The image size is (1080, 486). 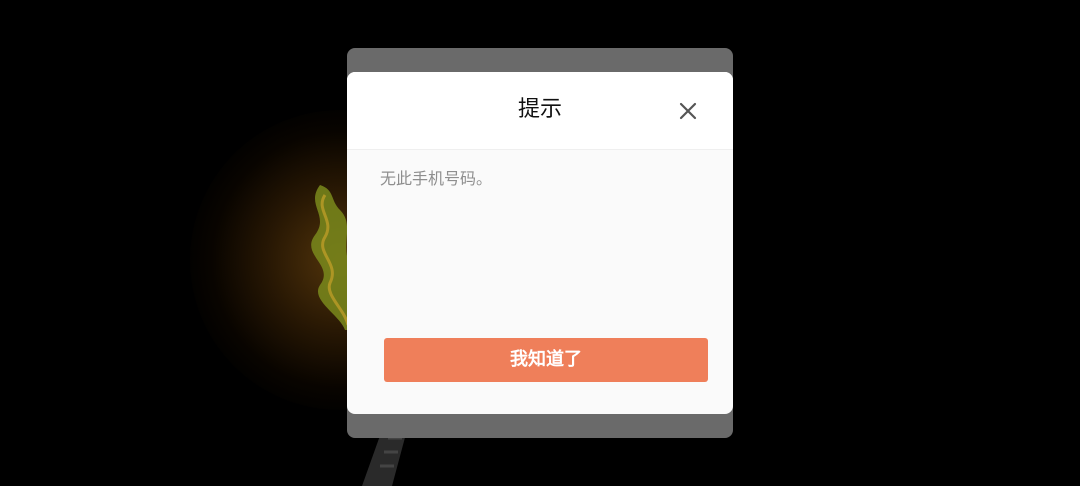 I want to click on close-icon, so click(x=688, y=111).